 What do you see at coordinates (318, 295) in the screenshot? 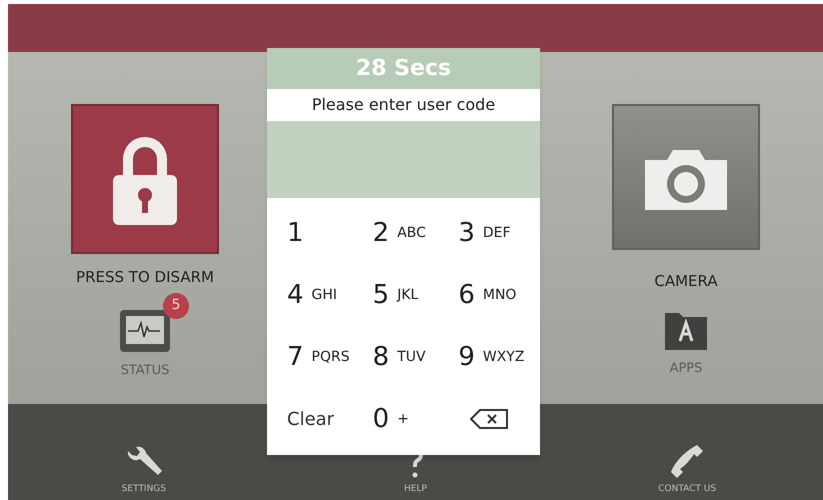
I see `keypad-key: 4 GHI` at bounding box center [318, 295].